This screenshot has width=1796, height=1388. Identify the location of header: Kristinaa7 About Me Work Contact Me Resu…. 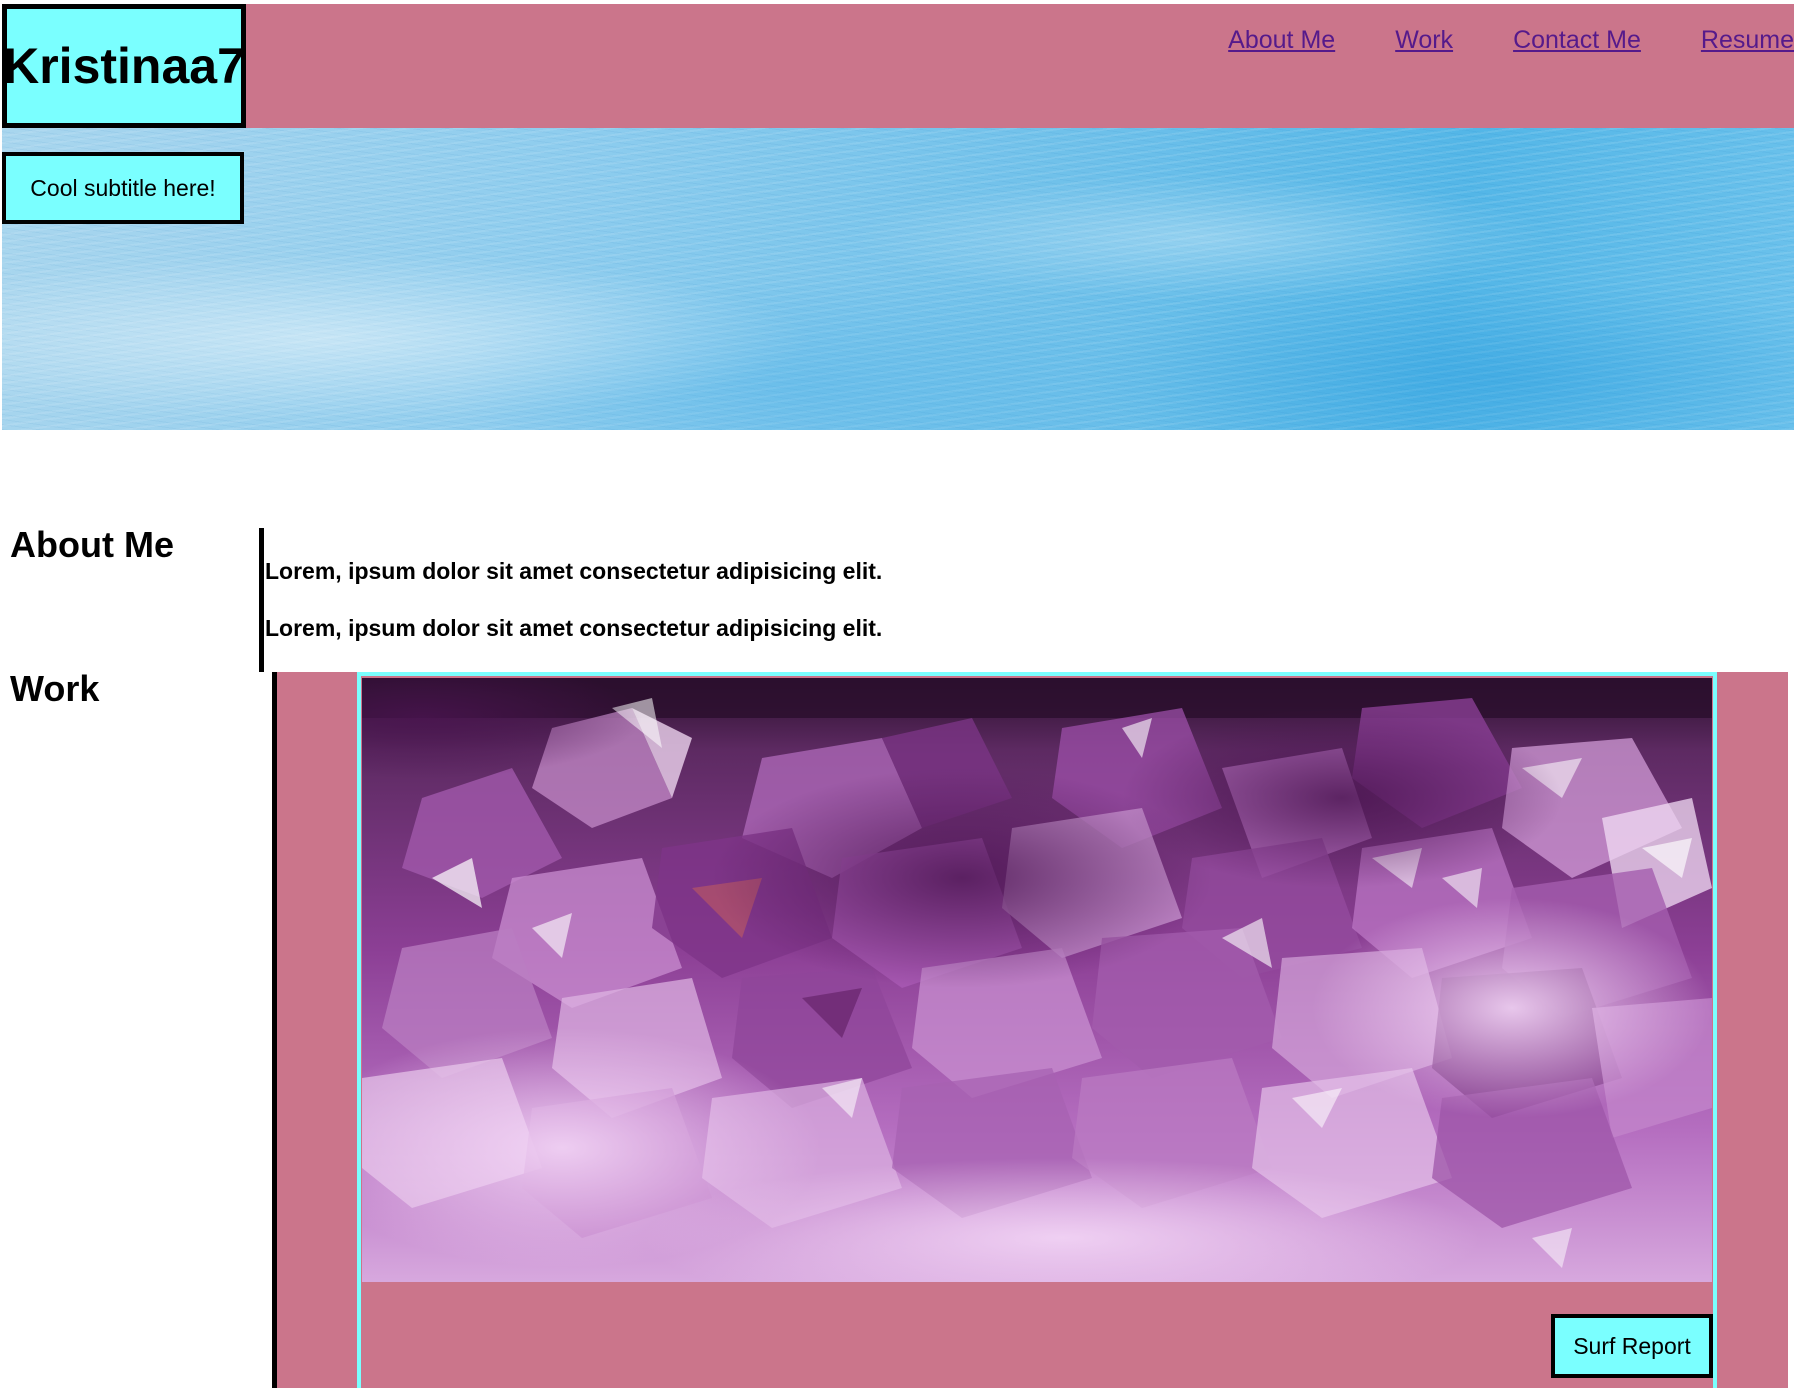
(898, 66).